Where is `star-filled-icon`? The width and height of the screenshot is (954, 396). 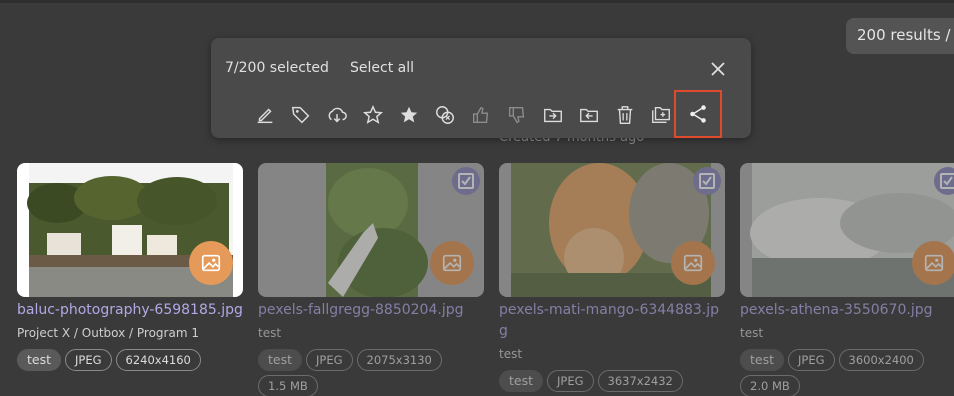
star-filled-icon is located at coordinates (409, 115).